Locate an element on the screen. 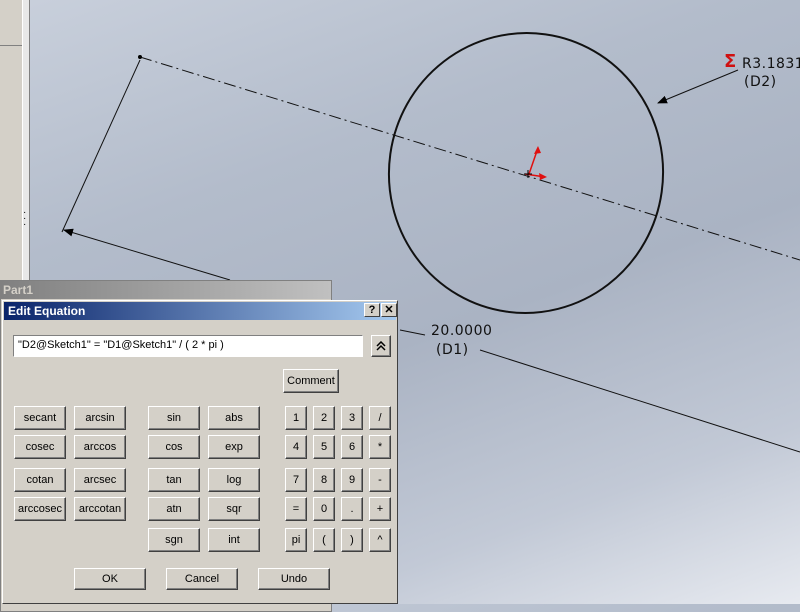  cancel-button: Cancel is located at coordinates (202, 579).